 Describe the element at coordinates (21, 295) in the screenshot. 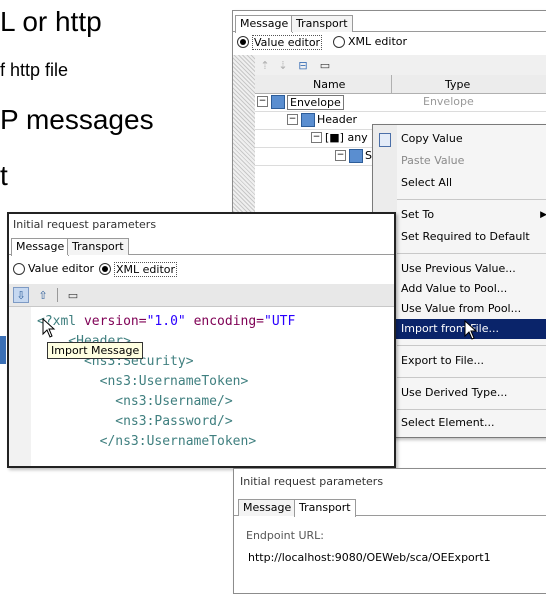

I see `import-message-icon: ⇩` at that location.